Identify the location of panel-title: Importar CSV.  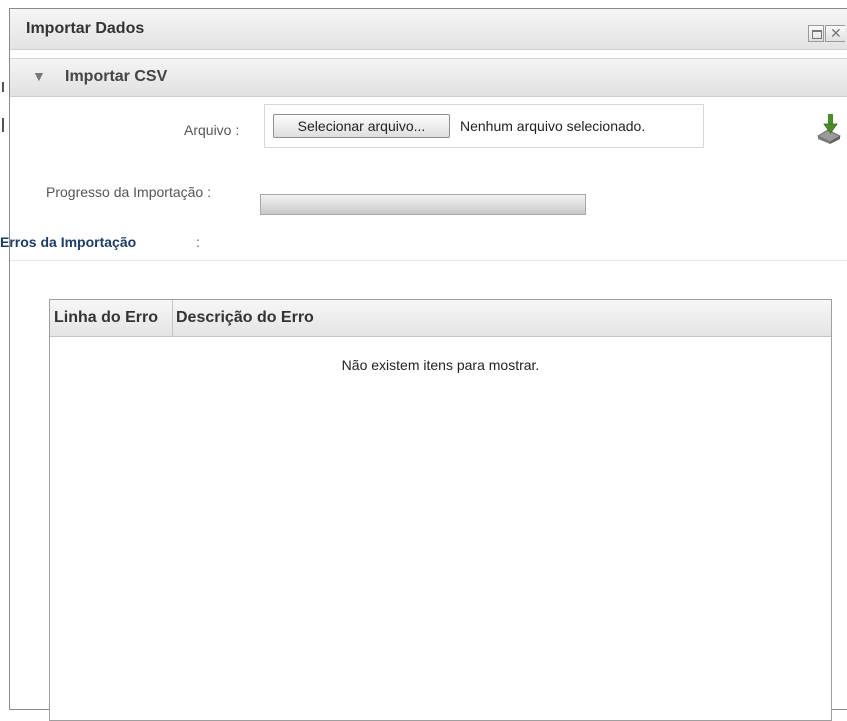
(116, 76).